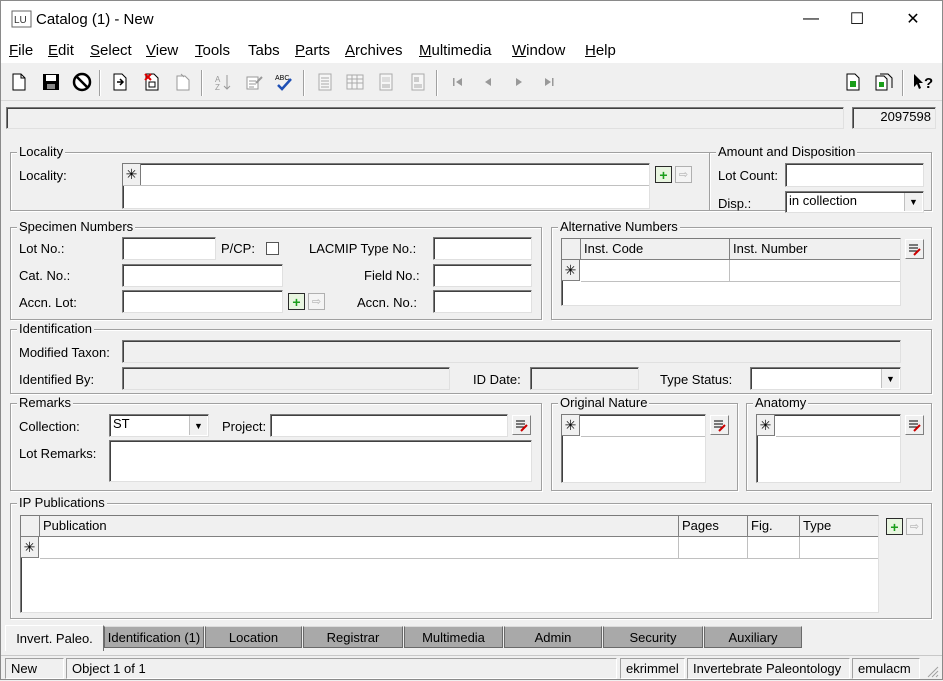 The width and height of the screenshot is (943, 681). What do you see at coordinates (838, 426) in the screenshot?
I see `anatomy-row` at bounding box center [838, 426].